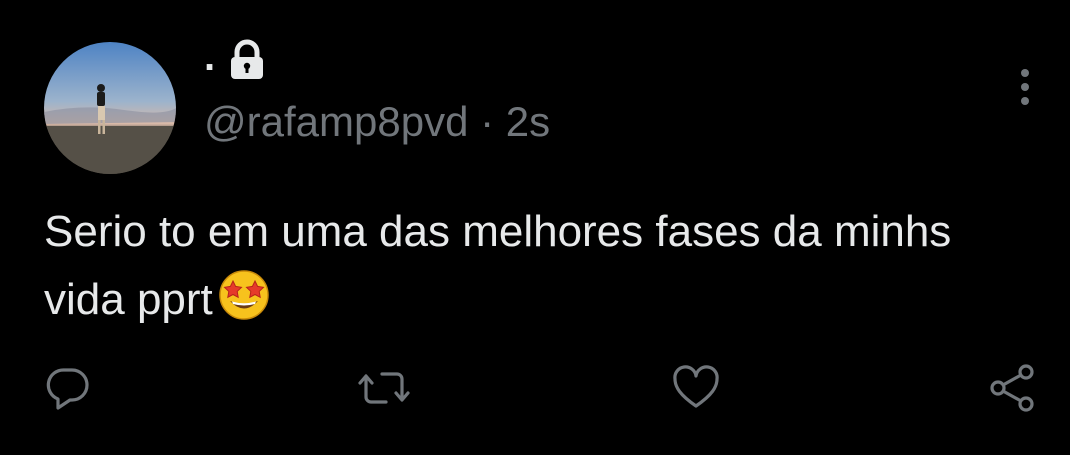 The width and height of the screenshot is (1070, 455). I want to click on heart-icon, so click(696, 386).